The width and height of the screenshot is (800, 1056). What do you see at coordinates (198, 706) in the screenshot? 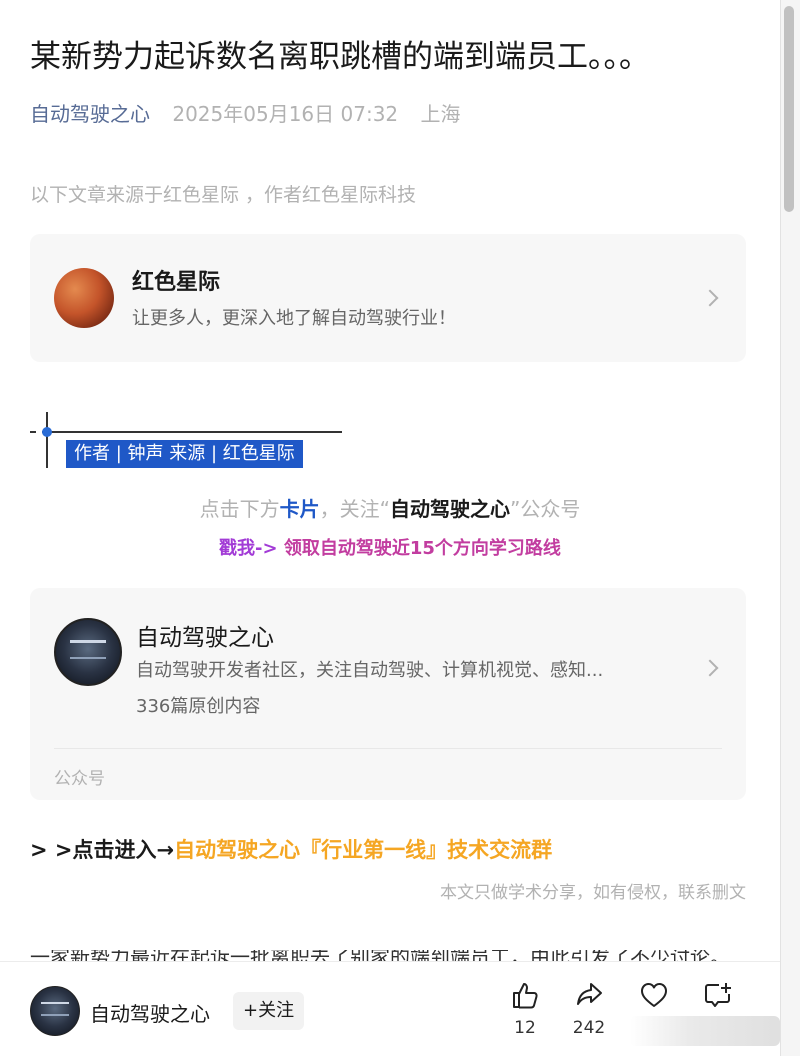
I see `original-article-count: 336篇原创内容` at bounding box center [198, 706].